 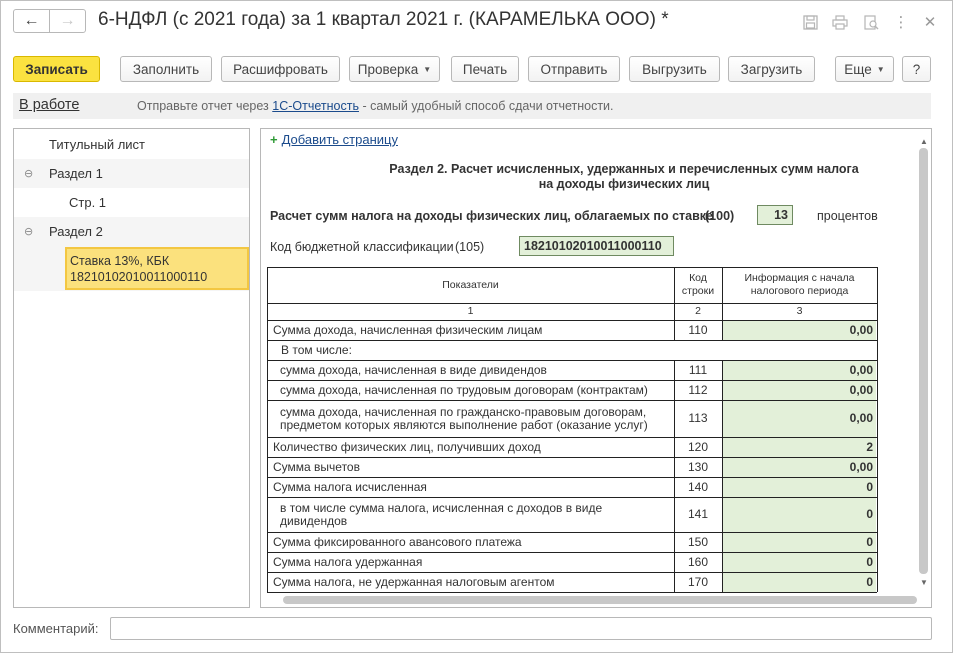 What do you see at coordinates (600, 600) in the screenshot?
I see `horizontal-scrollbar` at bounding box center [600, 600].